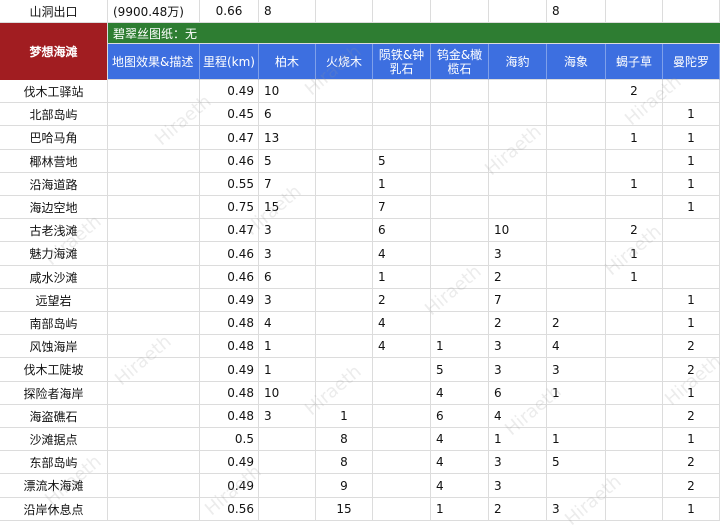  What do you see at coordinates (229, 230) in the screenshot?
I see `distance-cell: 0.47` at bounding box center [229, 230].